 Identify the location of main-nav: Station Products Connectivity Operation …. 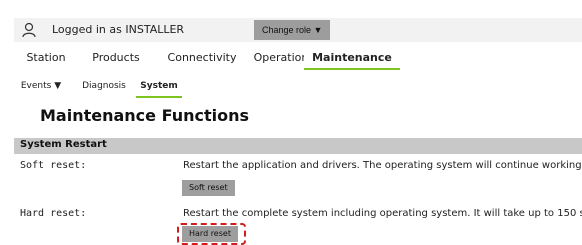
(298, 58).